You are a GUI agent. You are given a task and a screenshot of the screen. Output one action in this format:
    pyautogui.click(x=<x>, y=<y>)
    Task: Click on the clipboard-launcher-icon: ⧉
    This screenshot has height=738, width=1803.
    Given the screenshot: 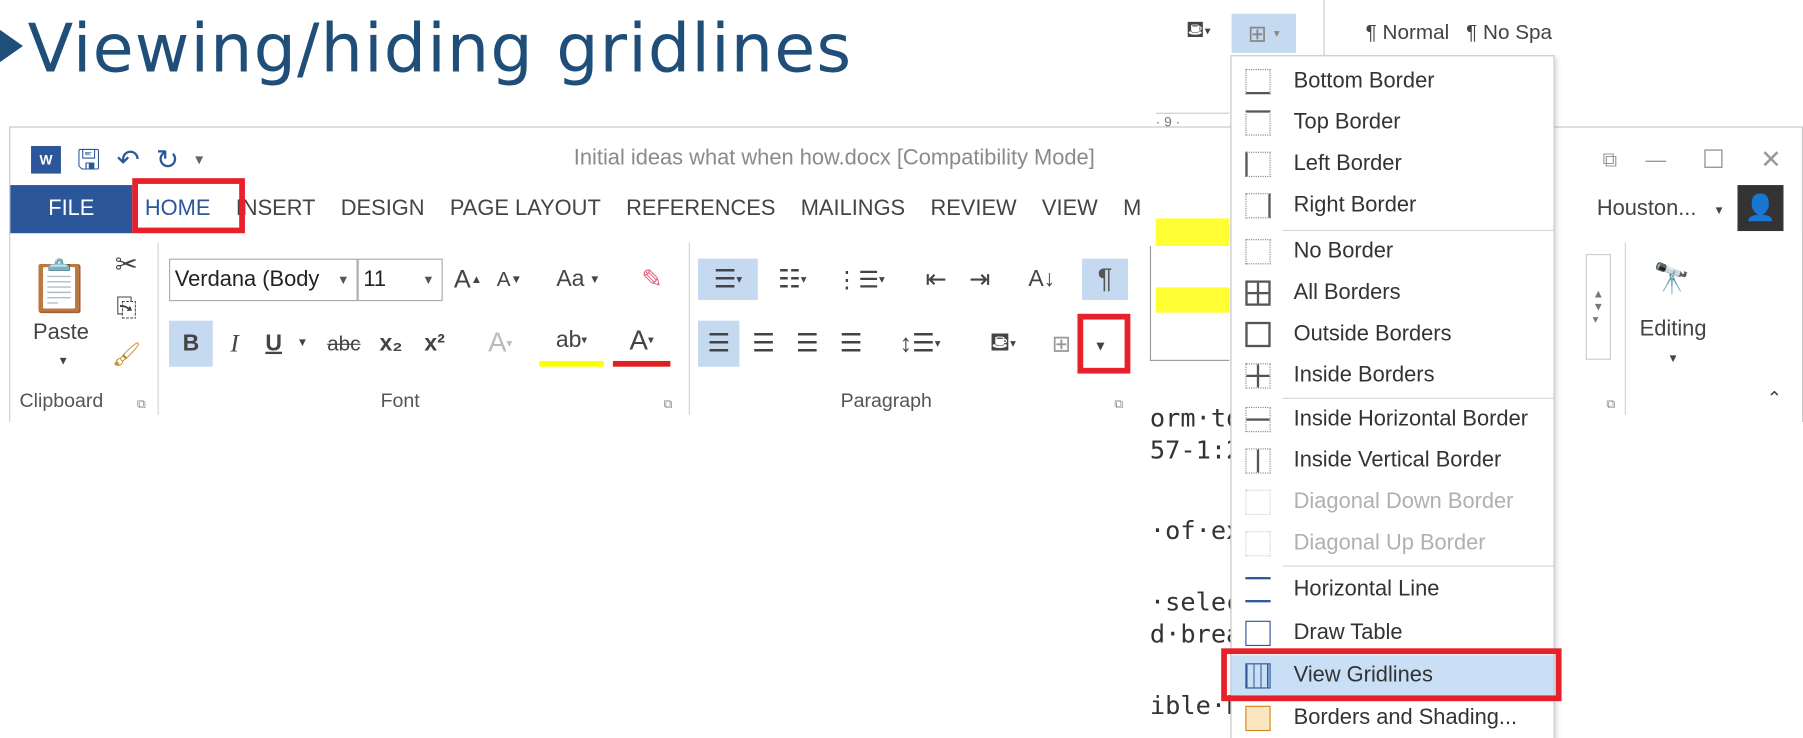 What is the action you would take?
    pyautogui.click(x=141, y=405)
    